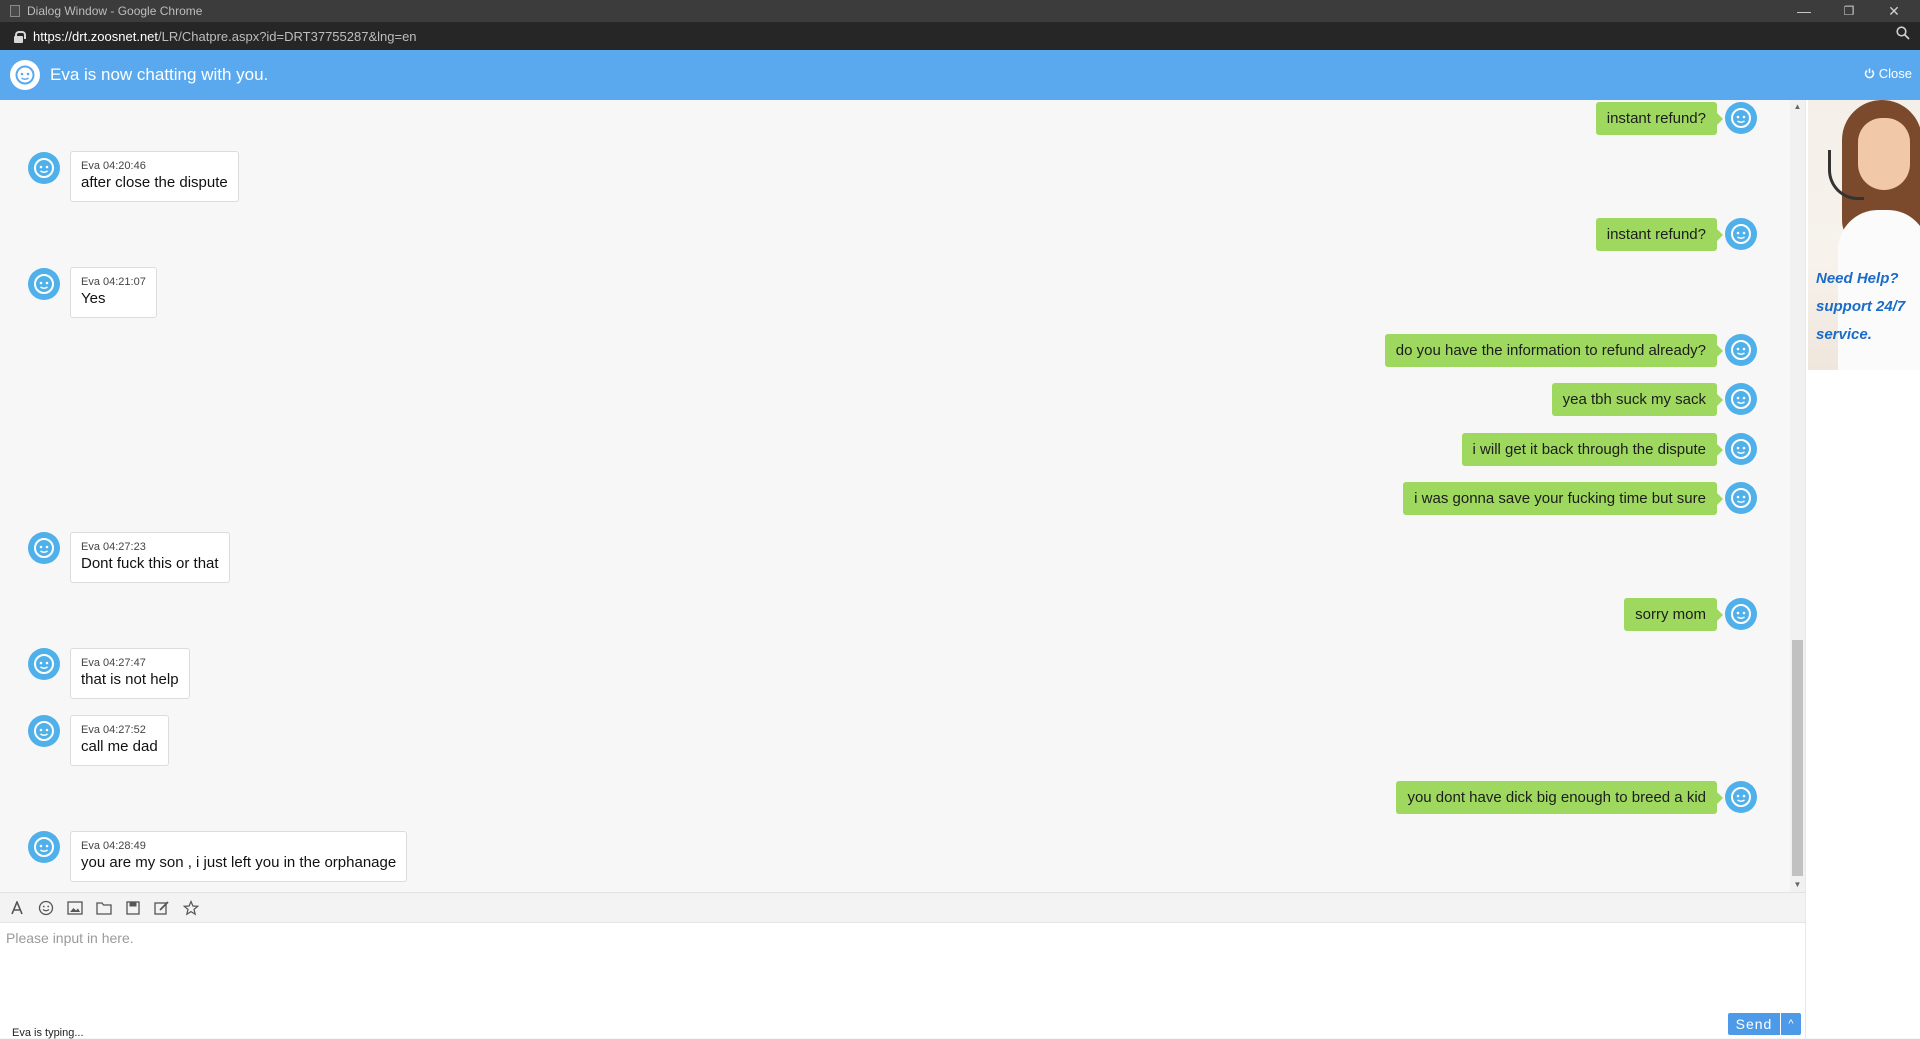  I want to click on user-message: yea tbh suck my sack, so click(1637, 399).